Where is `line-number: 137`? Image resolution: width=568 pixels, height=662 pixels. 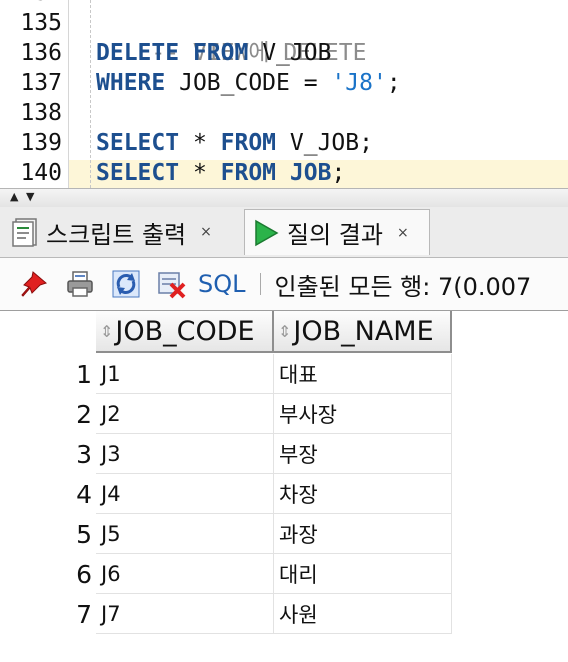 line-number: 137 is located at coordinates (41, 83).